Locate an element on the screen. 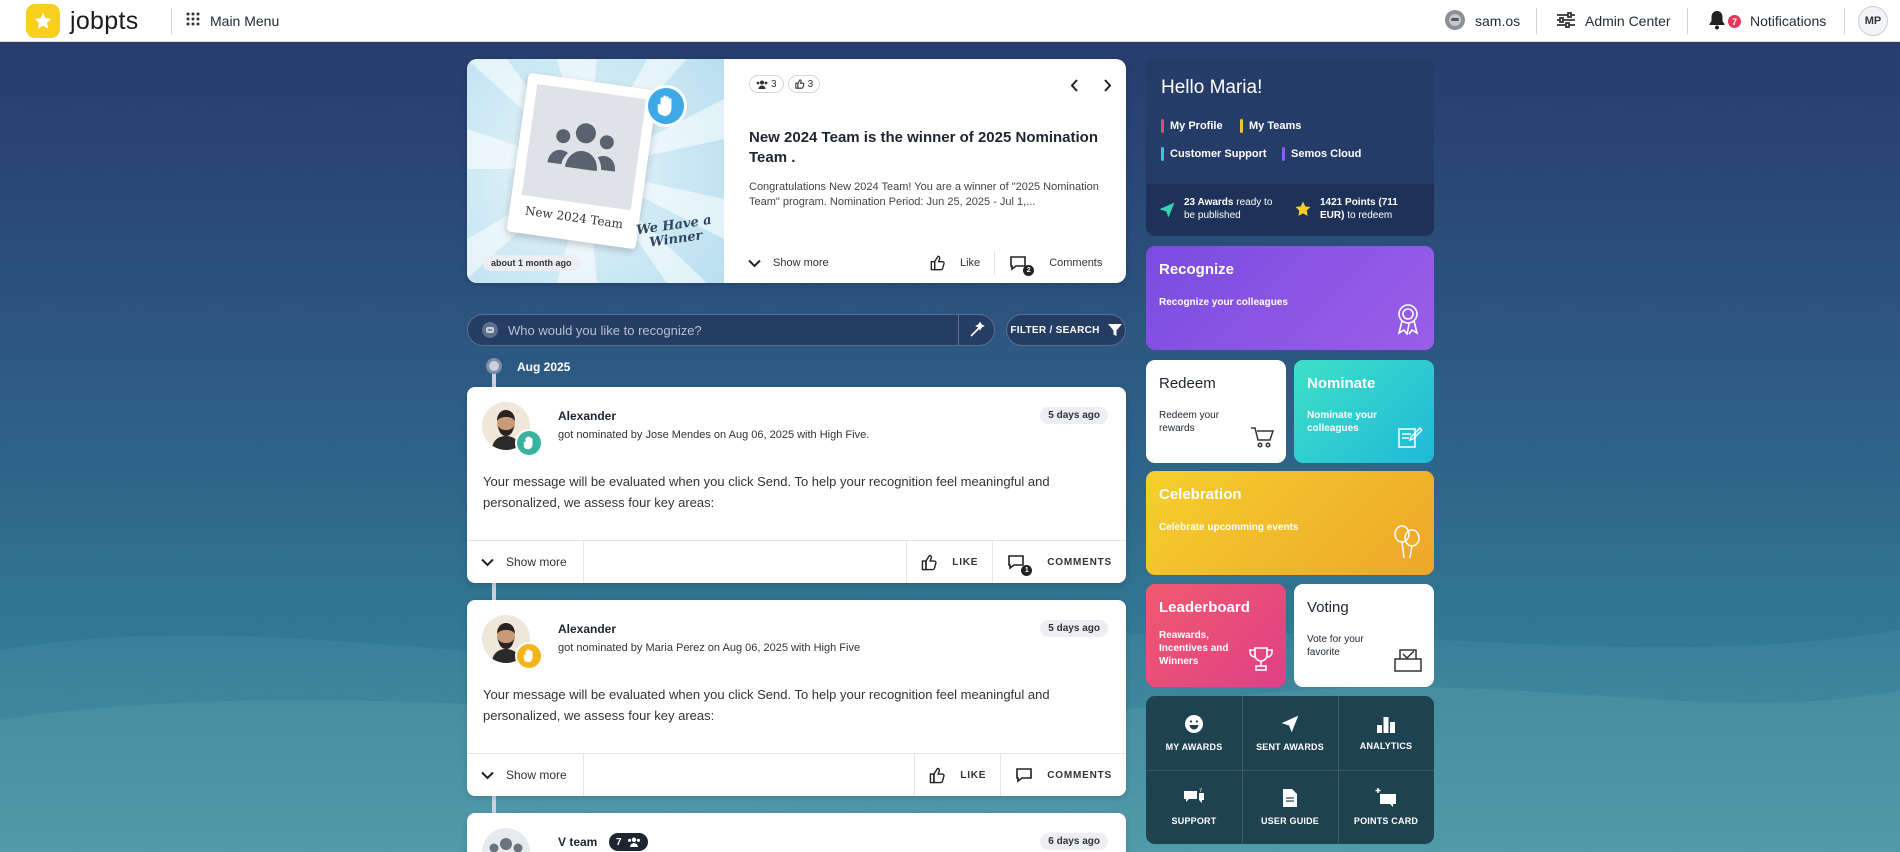  post-actions: Show more LIKE COMMENTS is located at coordinates (796, 774).